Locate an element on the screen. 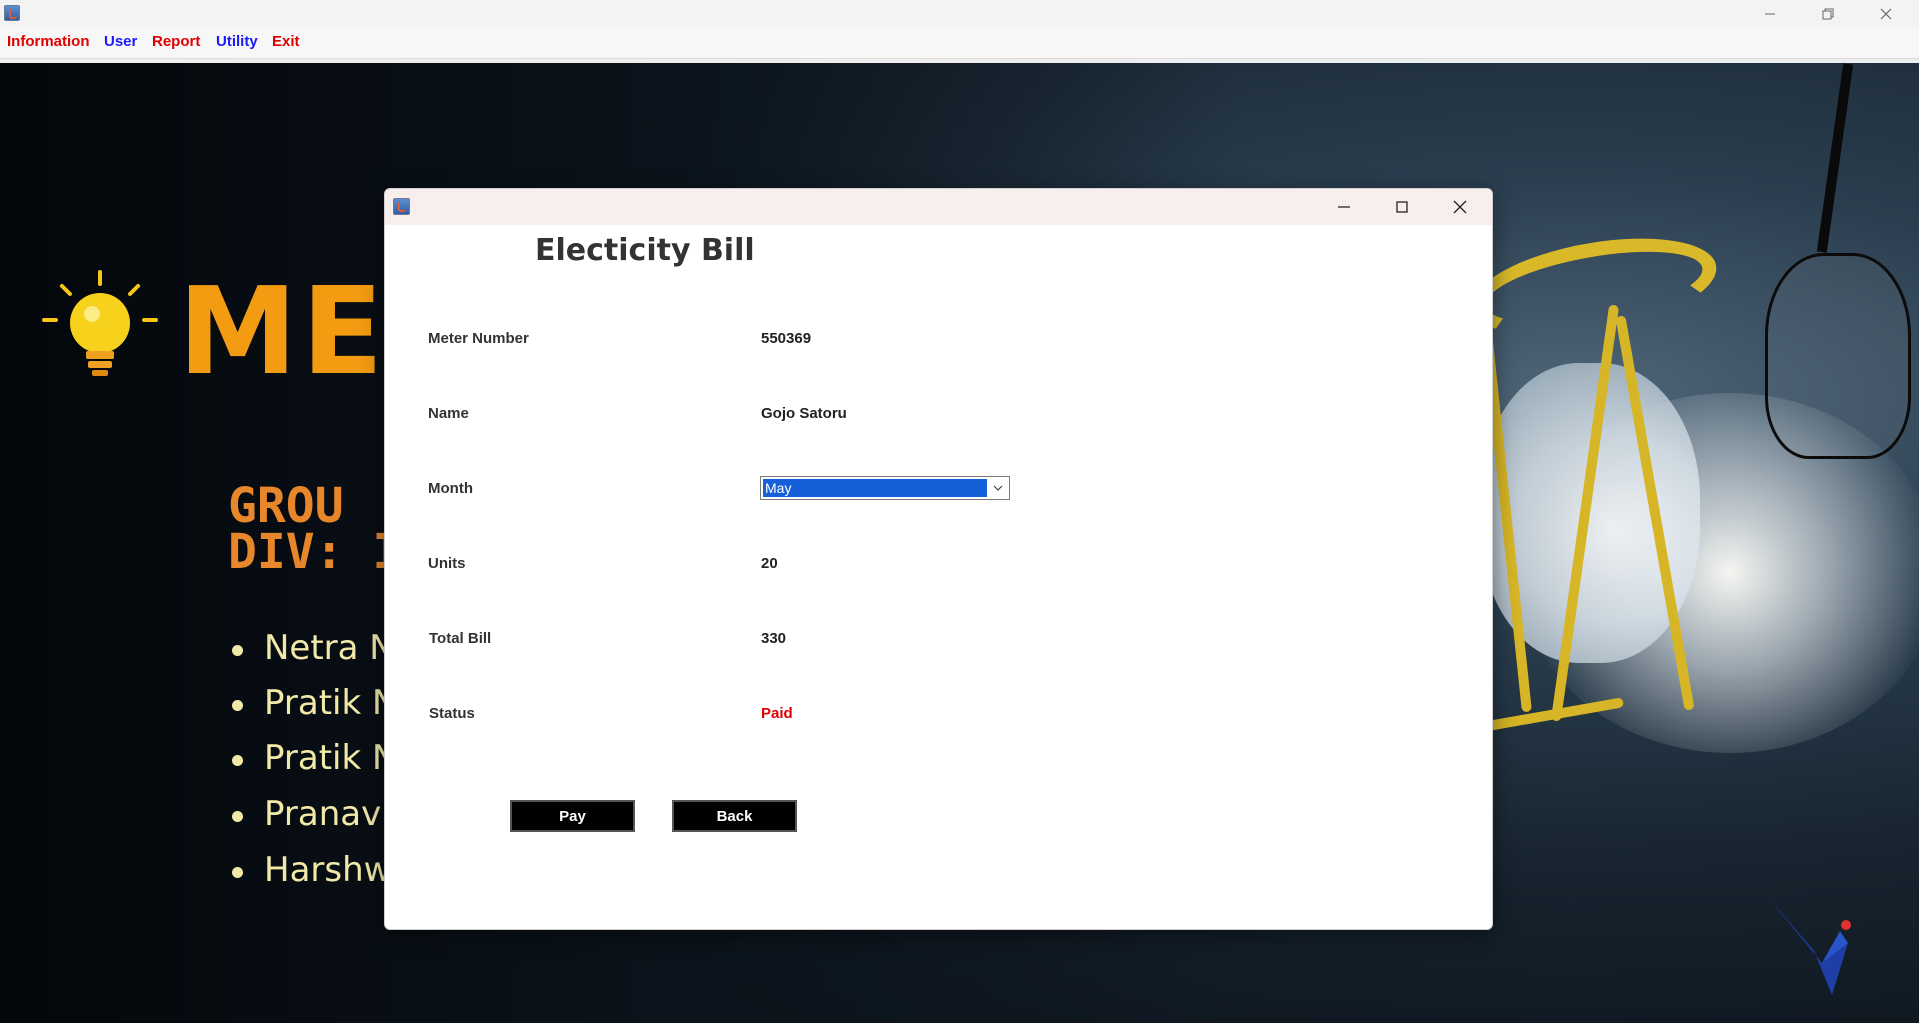 This screenshot has height=1023, width=1919. status-value: Paid is located at coordinates (777, 713).